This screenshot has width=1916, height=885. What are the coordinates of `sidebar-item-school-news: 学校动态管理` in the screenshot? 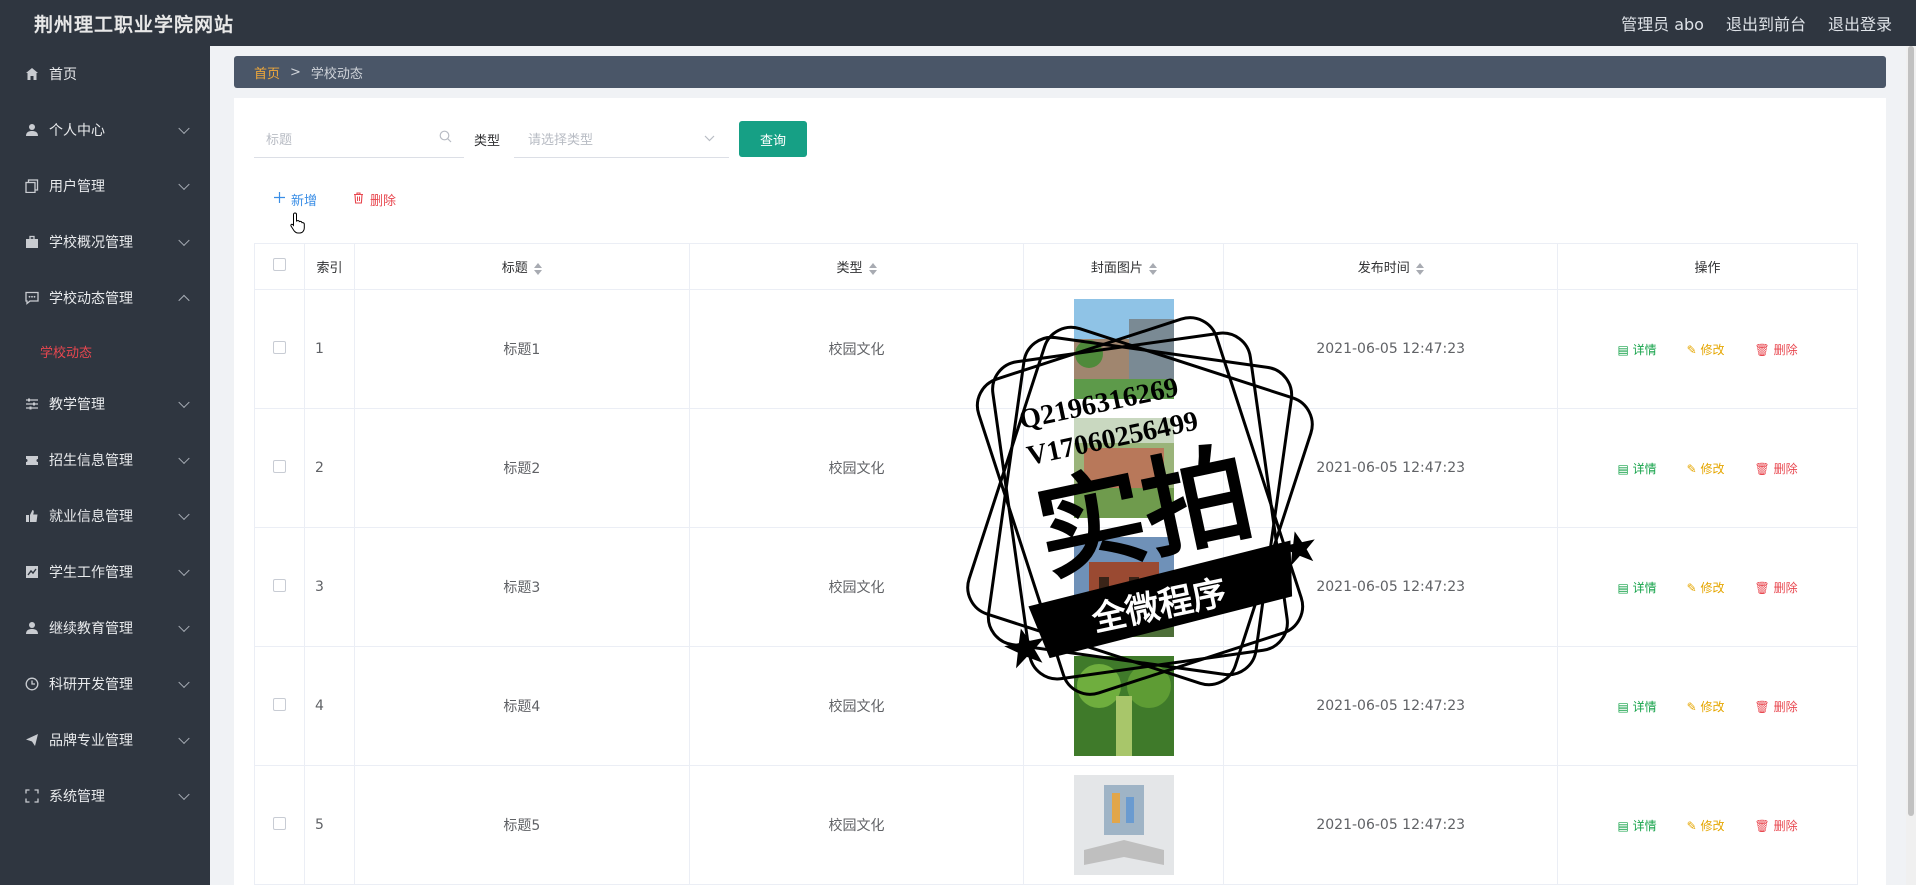 It's located at (105, 298).